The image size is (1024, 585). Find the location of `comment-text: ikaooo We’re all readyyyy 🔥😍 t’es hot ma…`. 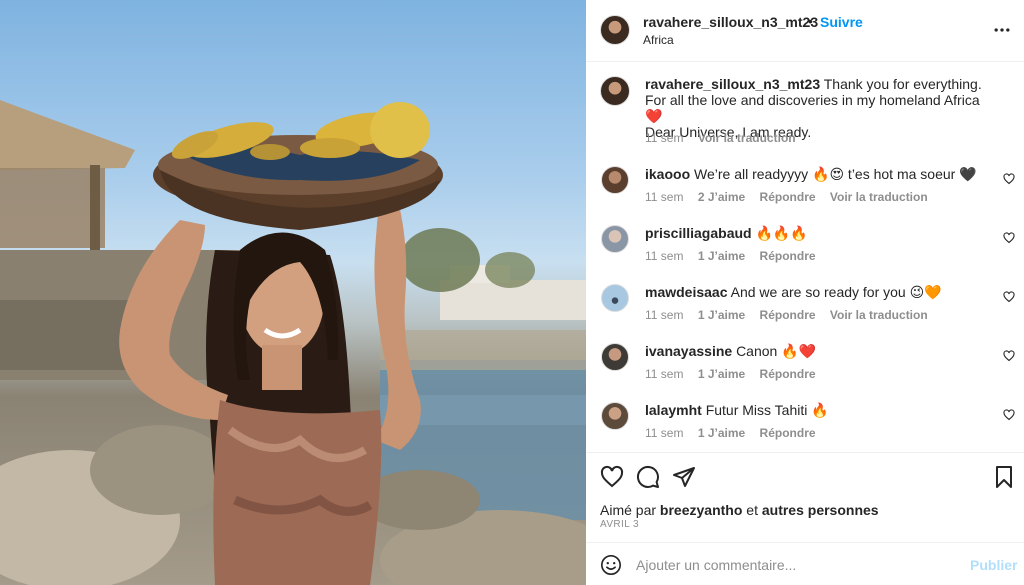

comment-text: ikaooo We’re all readyyyy 🔥😍 t’es hot ma… is located at coordinates (811, 174).